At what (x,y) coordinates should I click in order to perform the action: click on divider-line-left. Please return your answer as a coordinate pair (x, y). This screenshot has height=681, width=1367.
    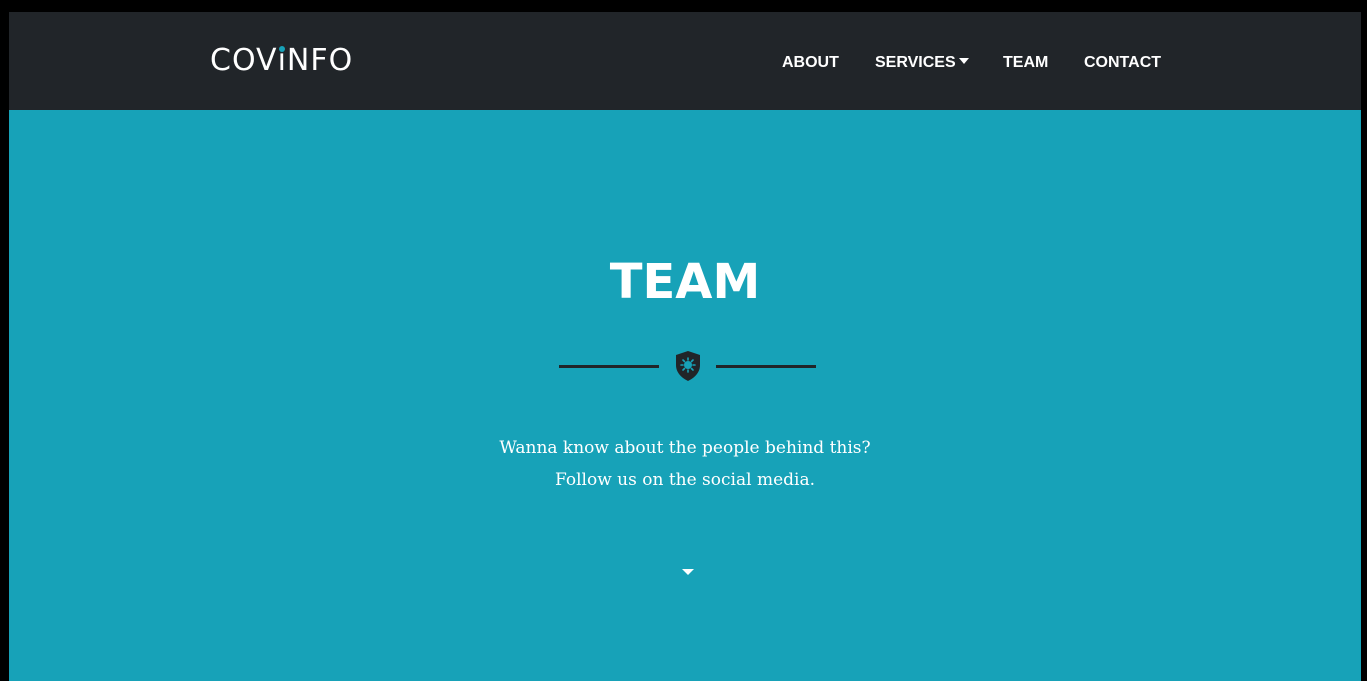
    Looking at the image, I should click on (609, 366).